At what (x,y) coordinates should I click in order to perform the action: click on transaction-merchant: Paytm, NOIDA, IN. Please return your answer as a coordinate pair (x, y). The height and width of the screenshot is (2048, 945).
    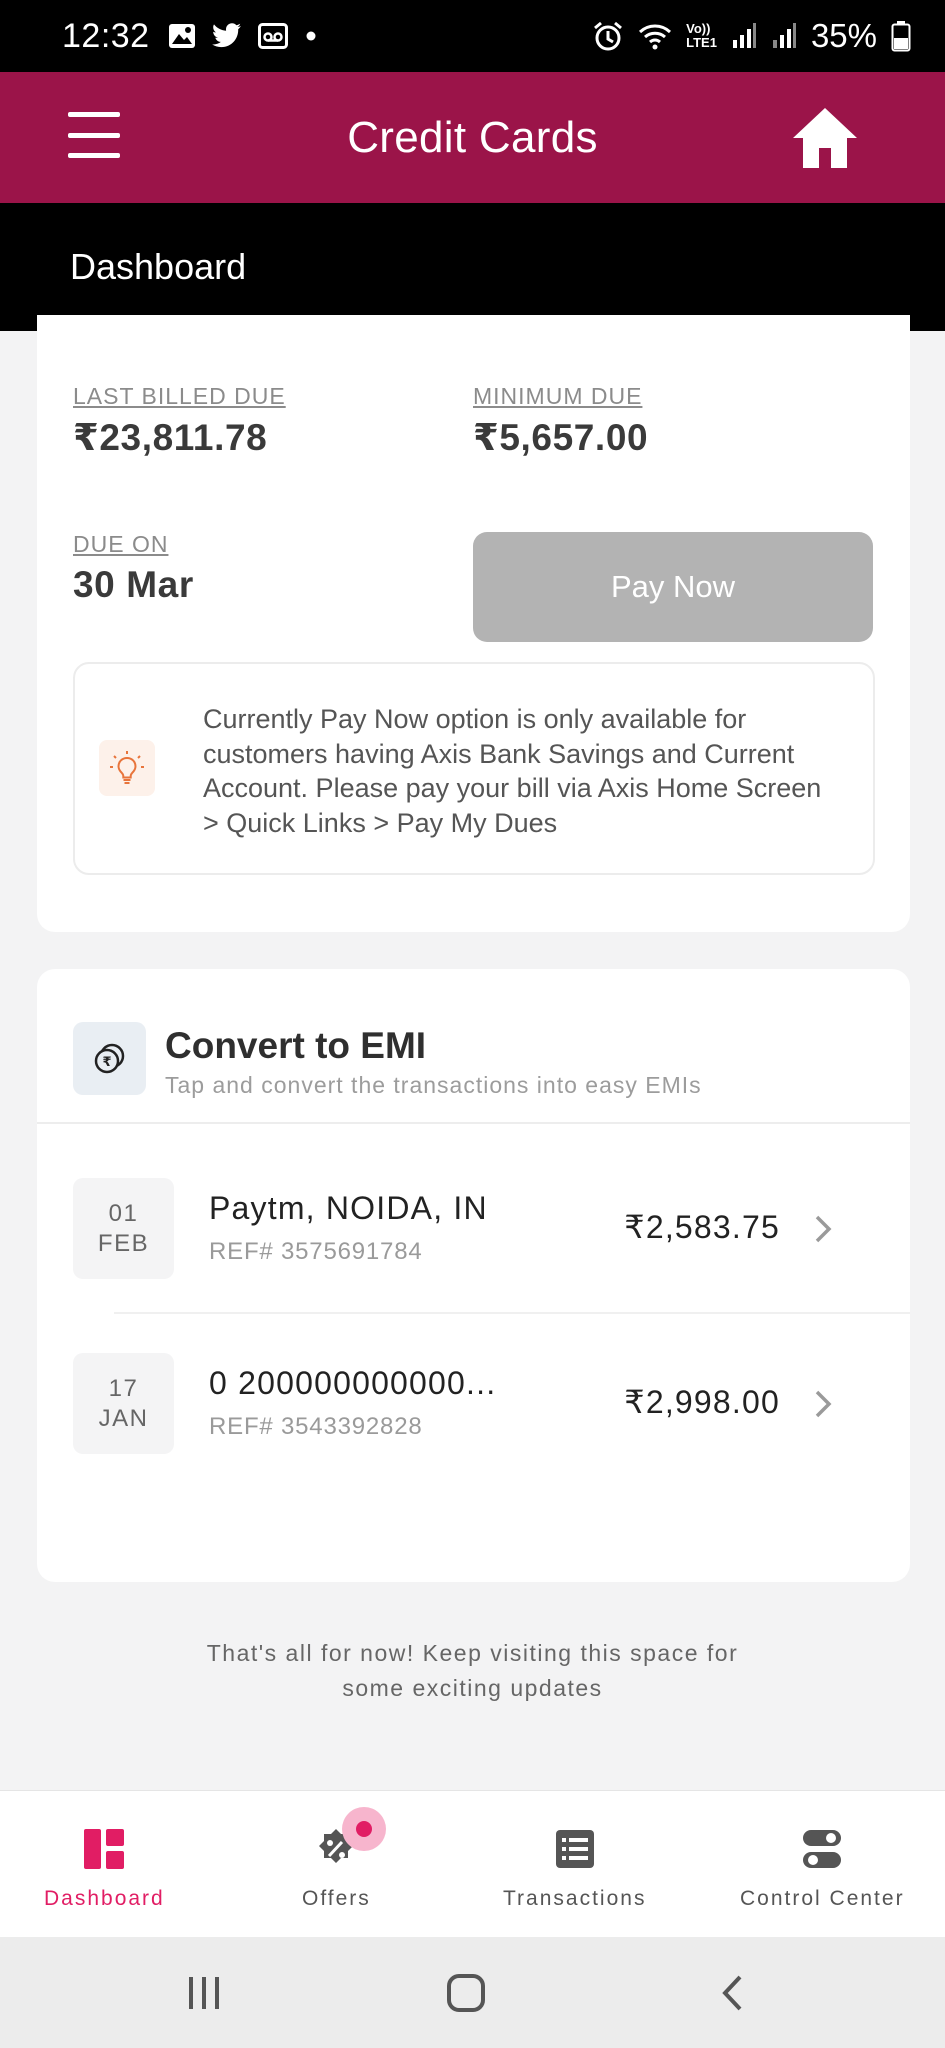
    Looking at the image, I should click on (348, 1208).